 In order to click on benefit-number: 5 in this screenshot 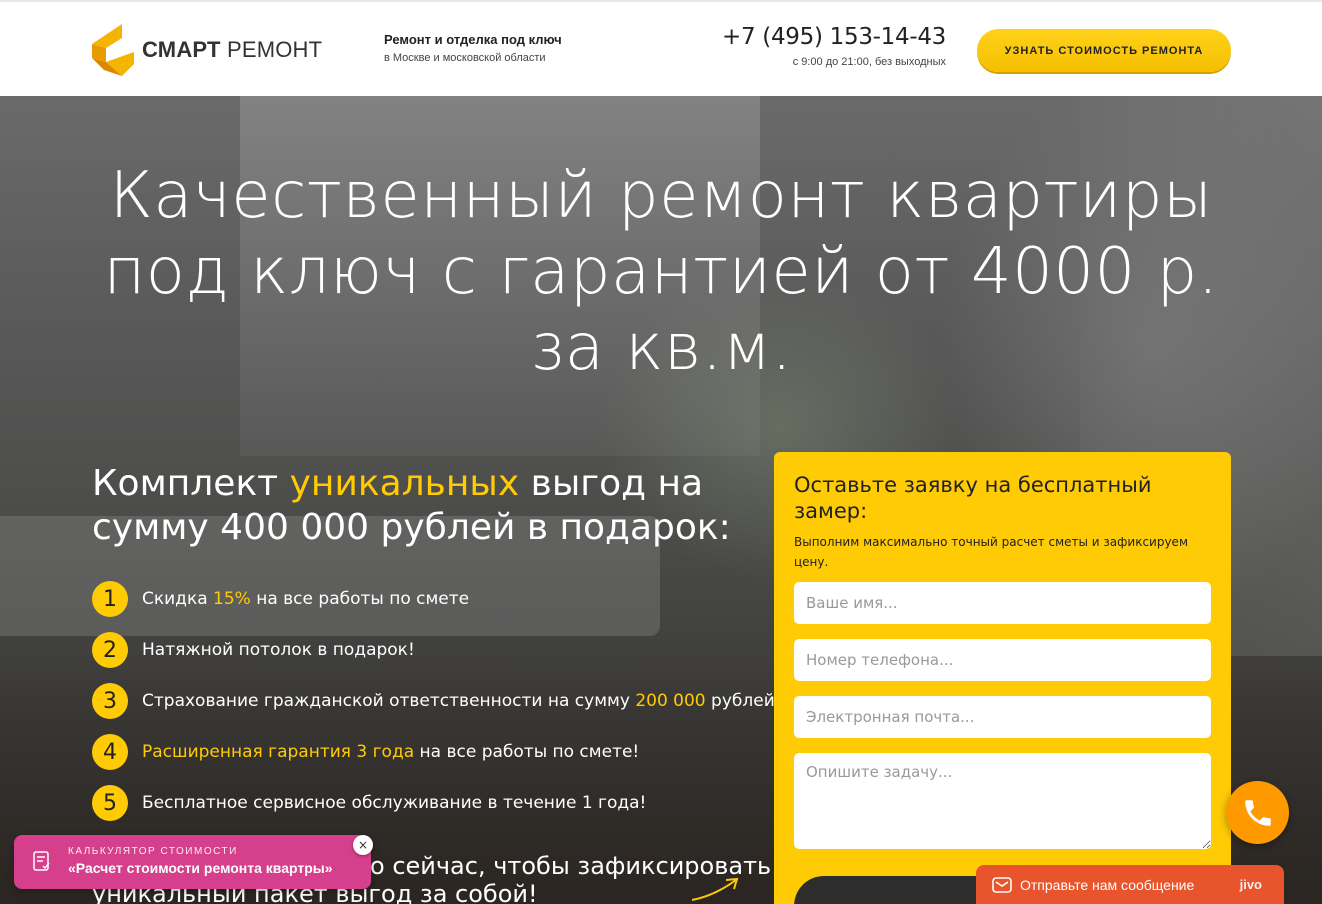, I will do `click(110, 803)`.